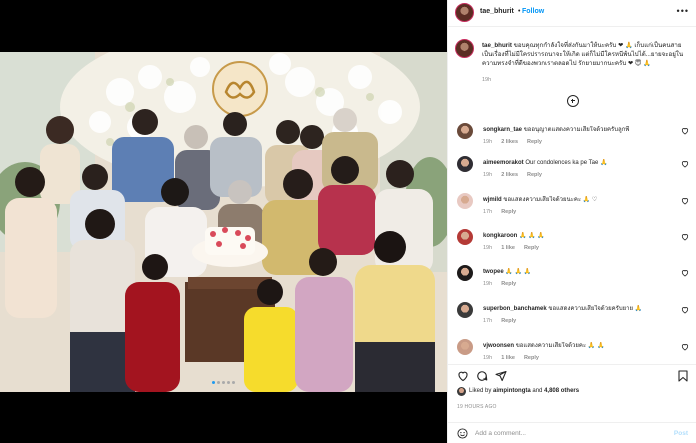  Describe the element at coordinates (576, 130) in the screenshot. I see `comment-body: ขออนุญาตแสดงความเสียใจด้วยครับลูกพี่` at that location.